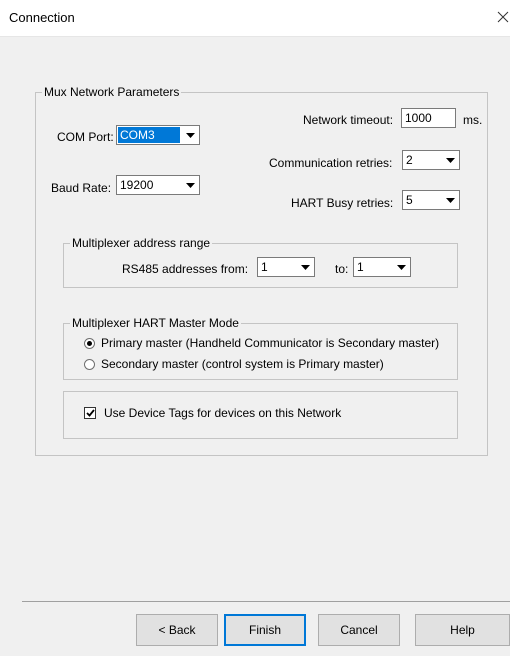 This screenshot has height=656, width=510. What do you see at coordinates (141, 243) in the screenshot?
I see `address-range-legend: Multiplexer address range` at bounding box center [141, 243].